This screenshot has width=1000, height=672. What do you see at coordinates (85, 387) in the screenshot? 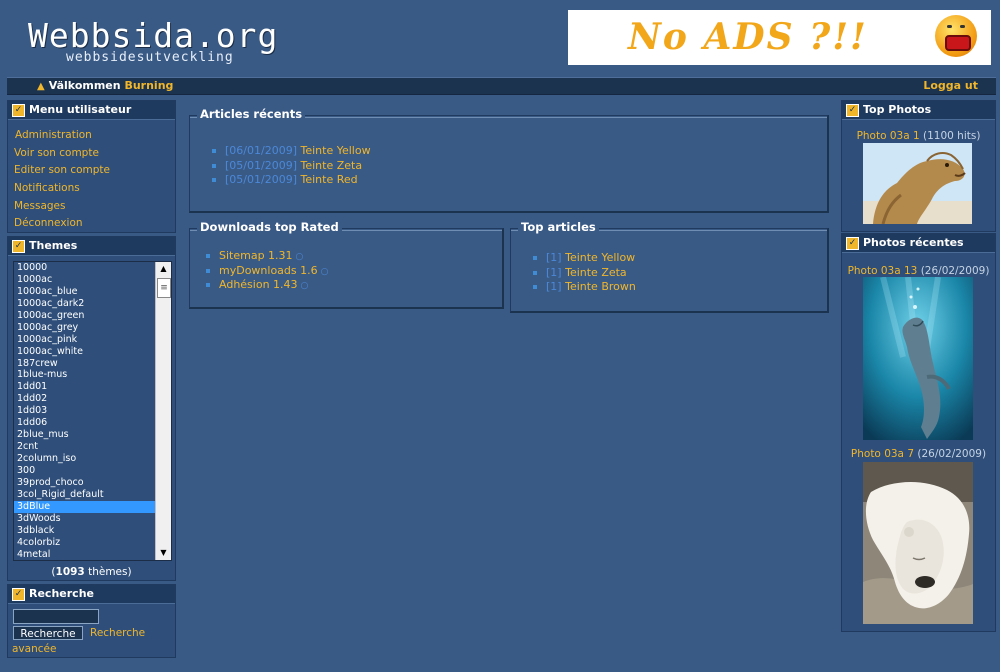
I see `theme-option: 1dd01` at bounding box center [85, 387].